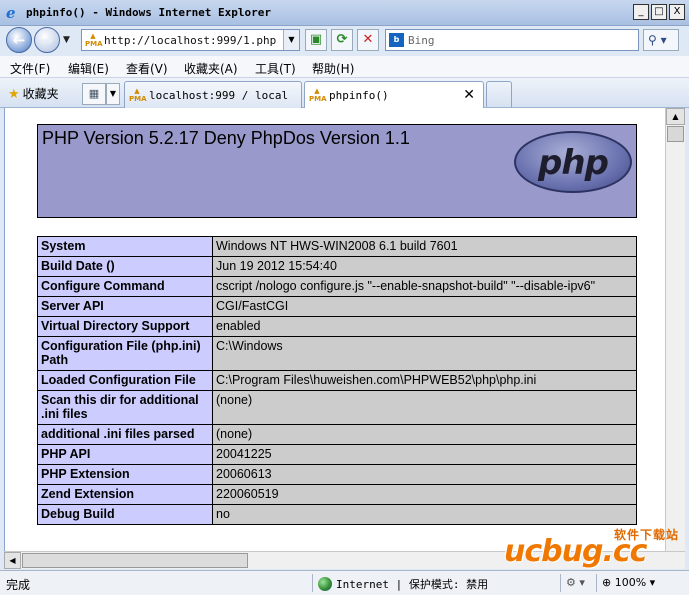  What do you see at coordinates (333, 68) in the screenshot?
I see `menu-help: 帮助(H)` at bounding box center [333, 68].